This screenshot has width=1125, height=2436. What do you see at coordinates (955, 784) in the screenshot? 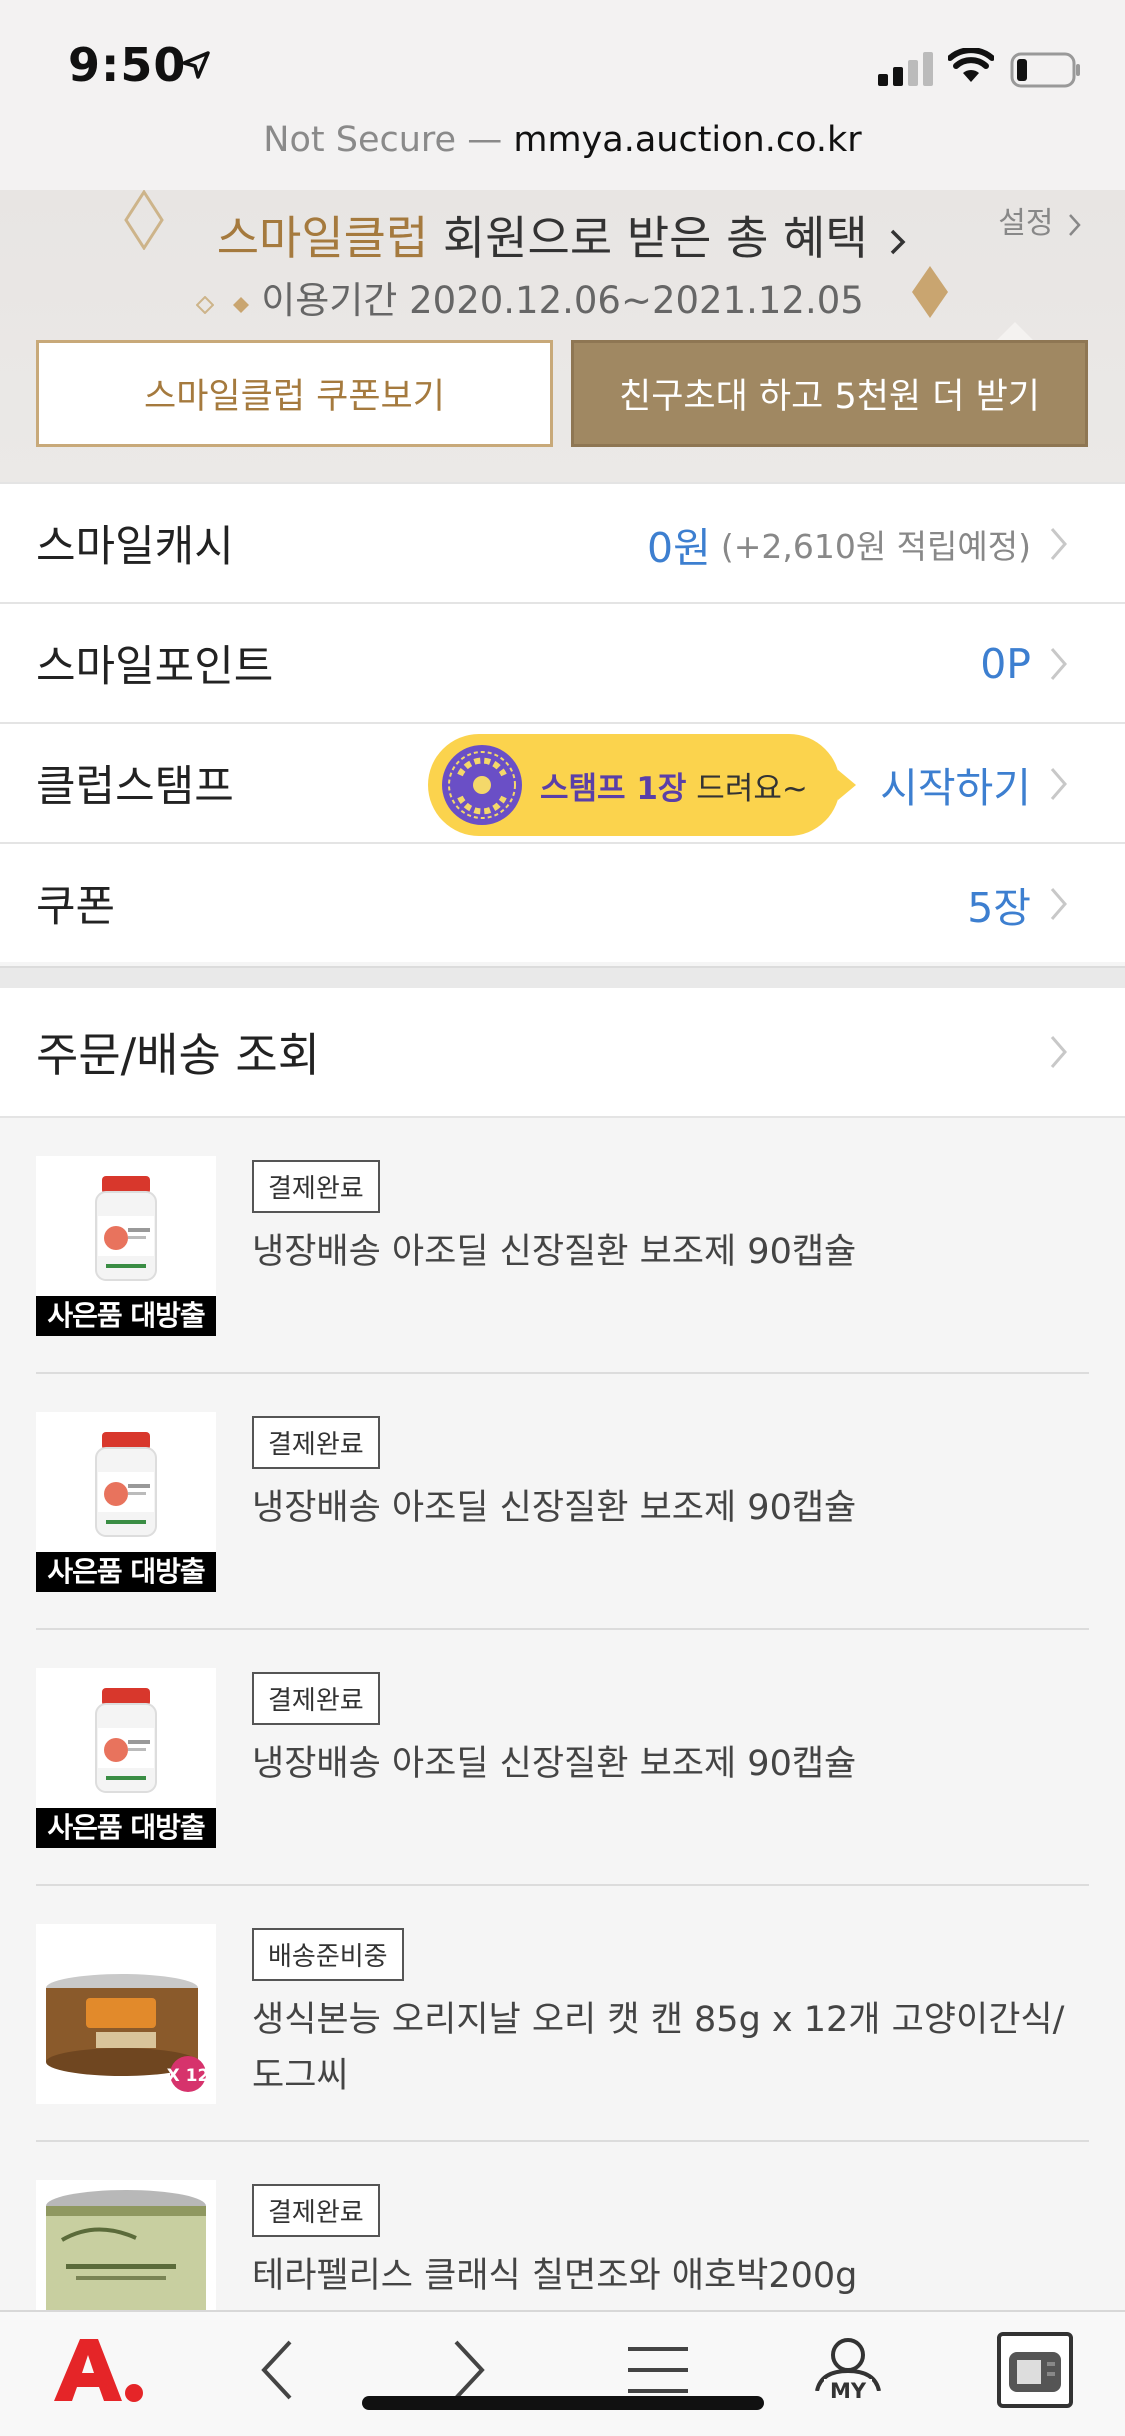
I see `club-stamp-start: 시작하기` at bounding box center [955, 784].